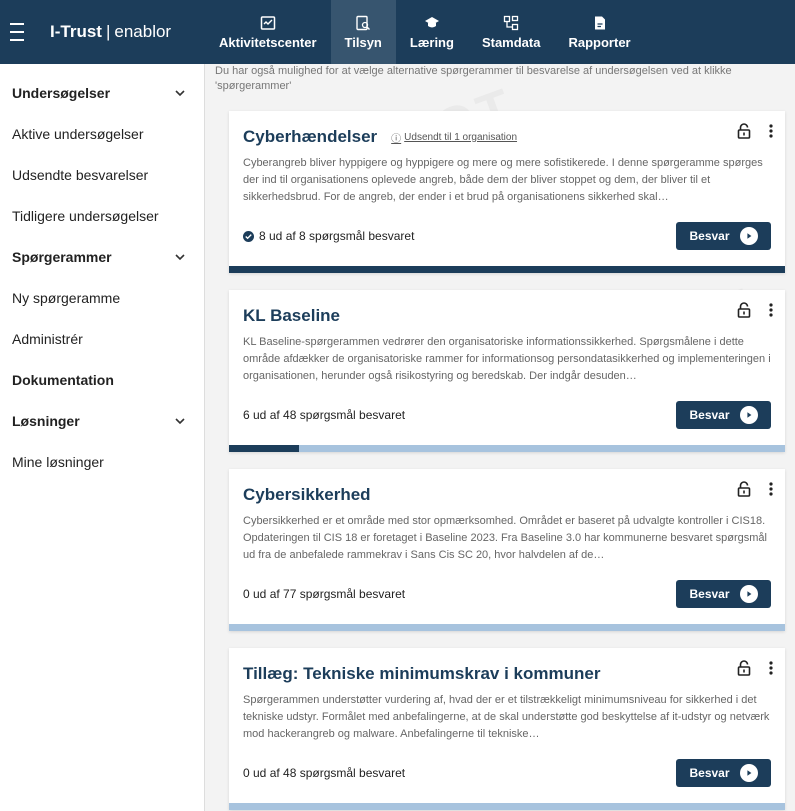  I want to click on sidebar-item-ny-spoergeramme: Ny spørgeramme, so click(102, 297).